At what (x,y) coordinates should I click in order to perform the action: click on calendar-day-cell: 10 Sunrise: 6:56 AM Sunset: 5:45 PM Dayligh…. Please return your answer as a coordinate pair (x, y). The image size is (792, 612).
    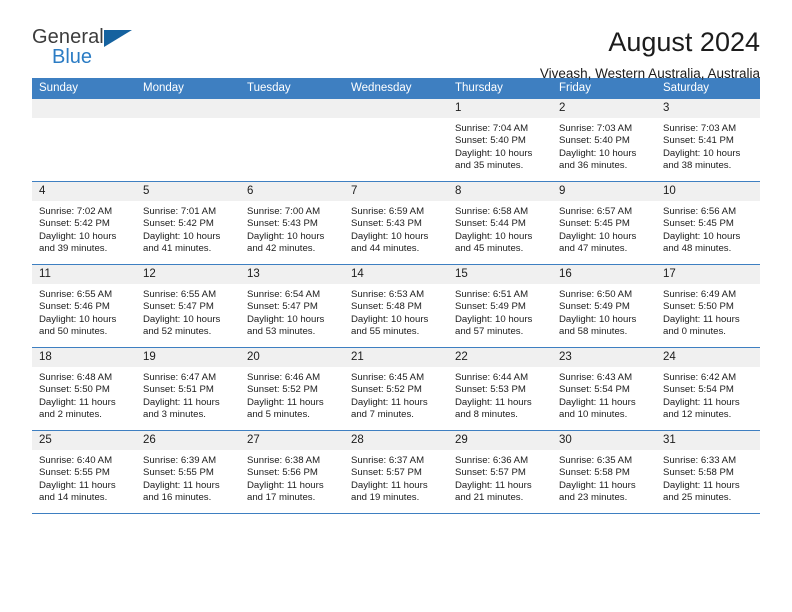
    Looking at the image, I should click on (708, 223).